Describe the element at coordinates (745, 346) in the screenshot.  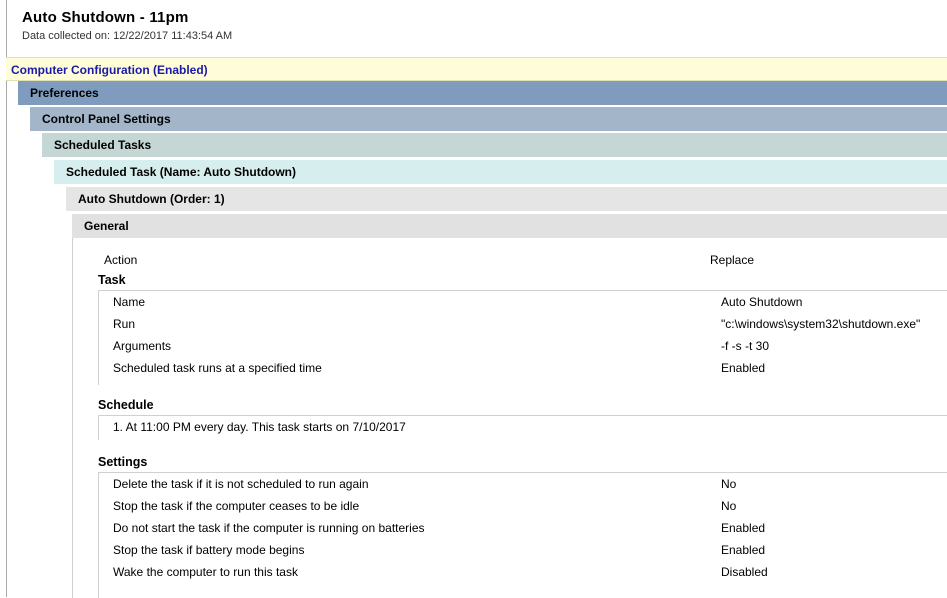
I see `row-value: -f -s -t 30` at that location.